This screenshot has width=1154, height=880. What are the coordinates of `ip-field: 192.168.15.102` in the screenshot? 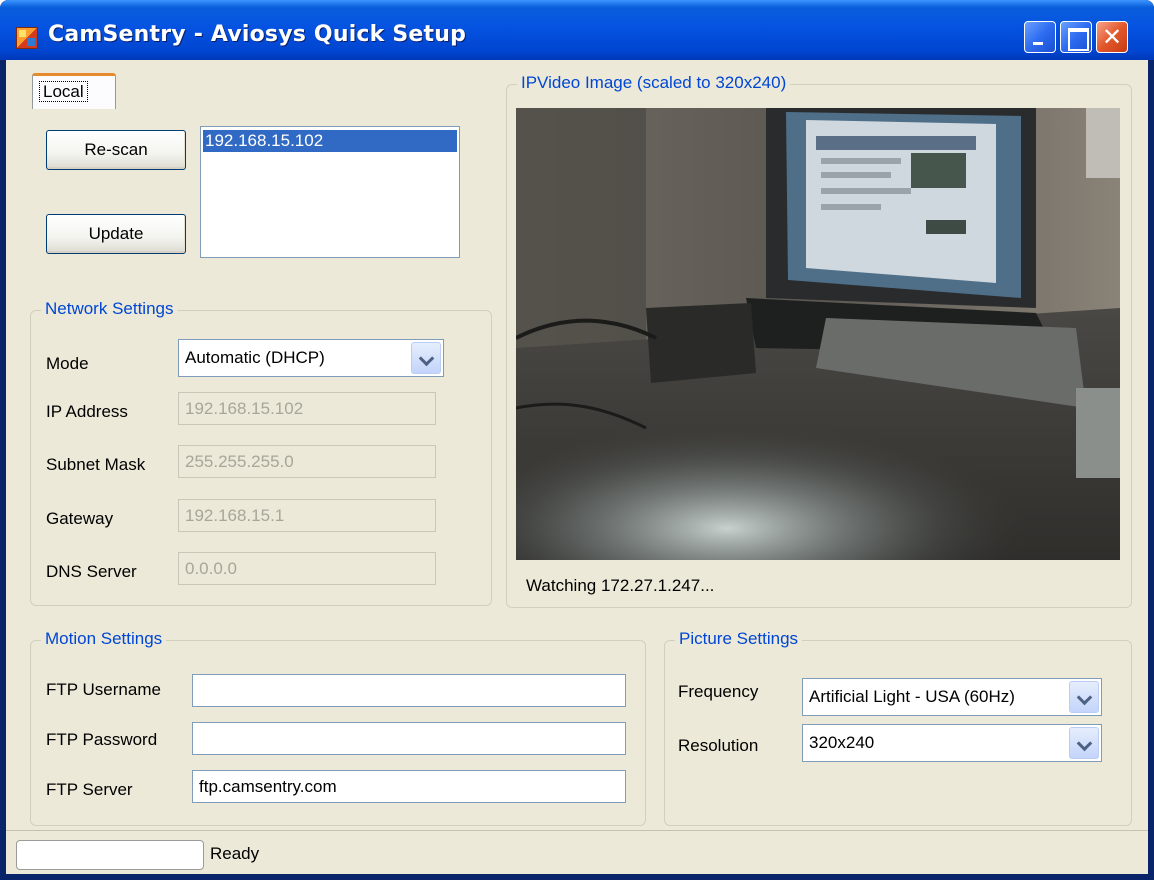 It's located at (307, 408).